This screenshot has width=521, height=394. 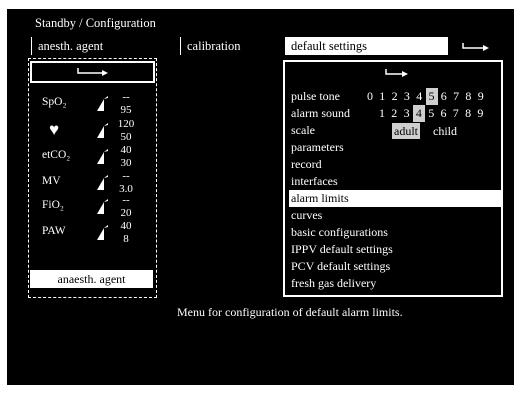 I want to click on alarm-nums-value: 3, so click(x=407, y=113).